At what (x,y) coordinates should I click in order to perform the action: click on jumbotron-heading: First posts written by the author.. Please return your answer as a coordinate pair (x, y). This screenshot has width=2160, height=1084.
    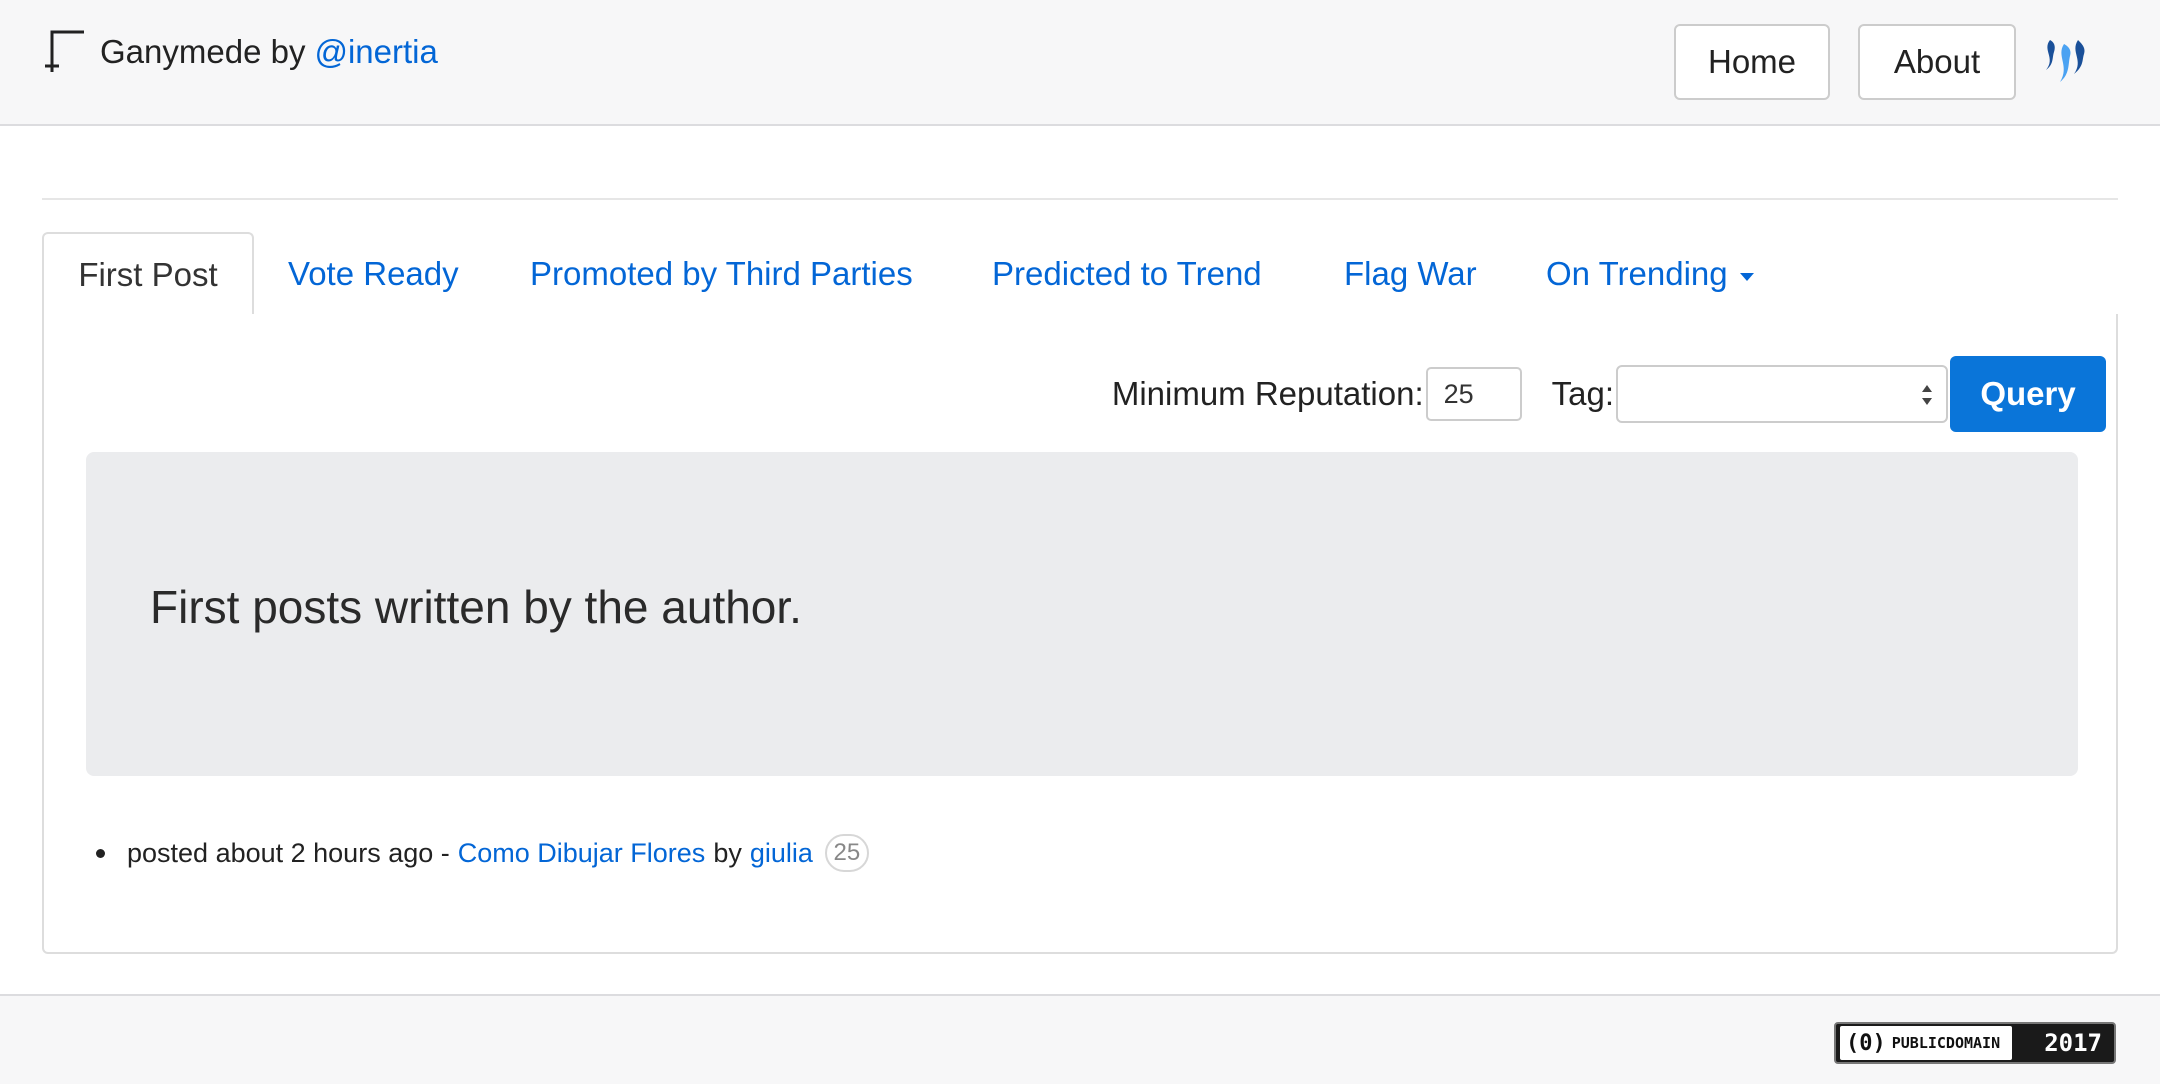
    Looking at the image, I should click on (476, 607).